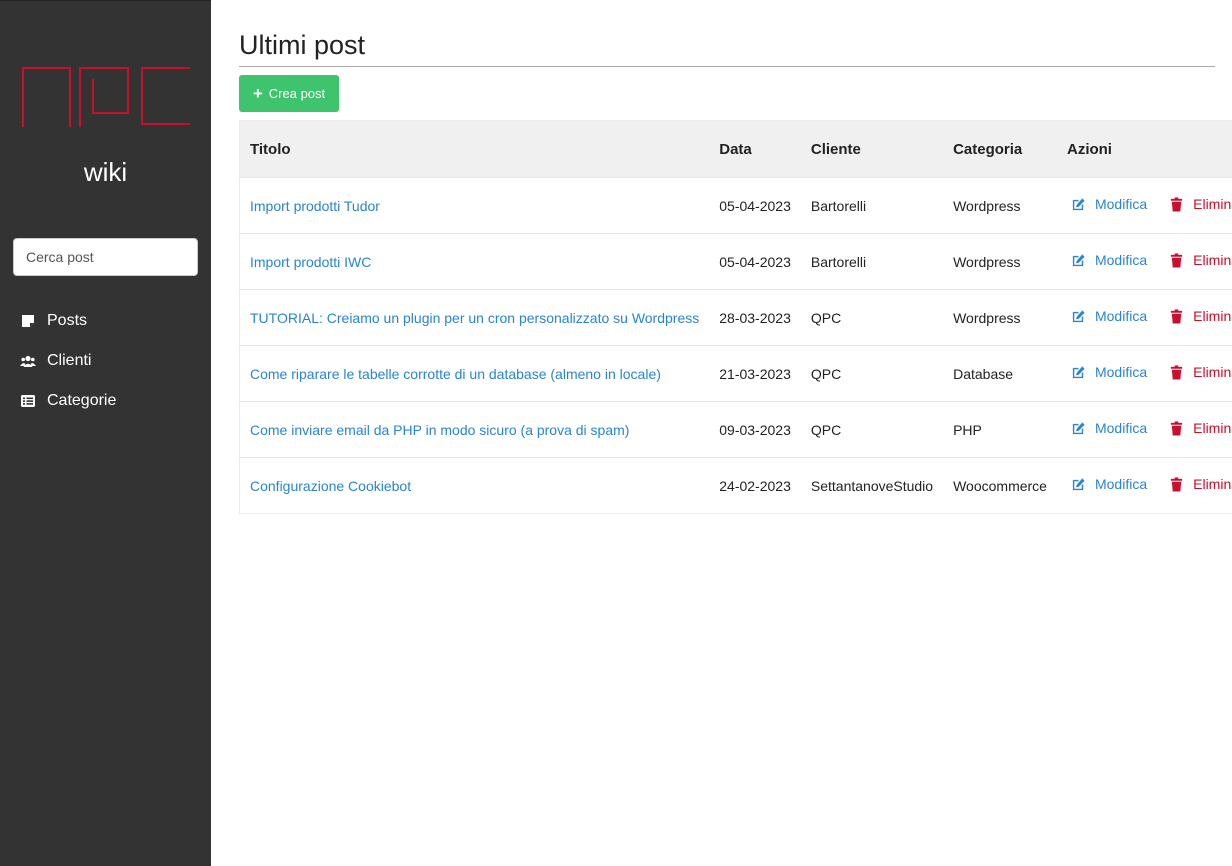 This screenshot has height=866, width=1232. I want to click on sidebar-nav: Posts Clienti Categorie, so click(68, 361).